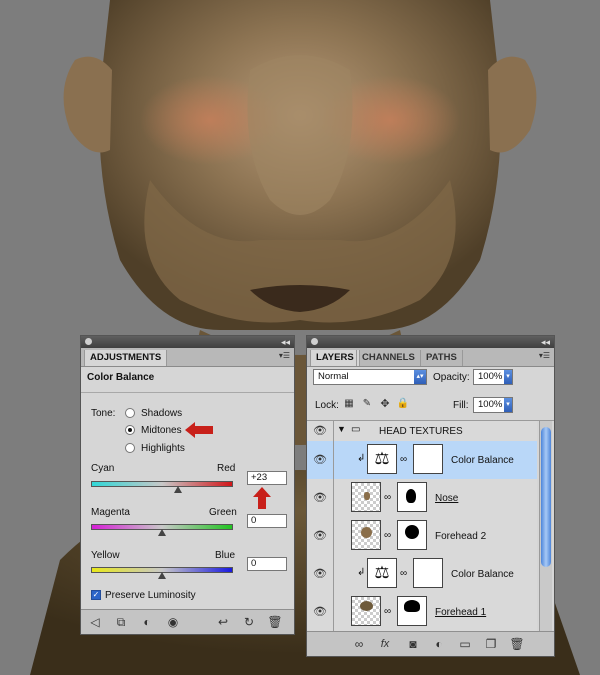  I want to click on scrollbar-thumb, so click(546, 497).